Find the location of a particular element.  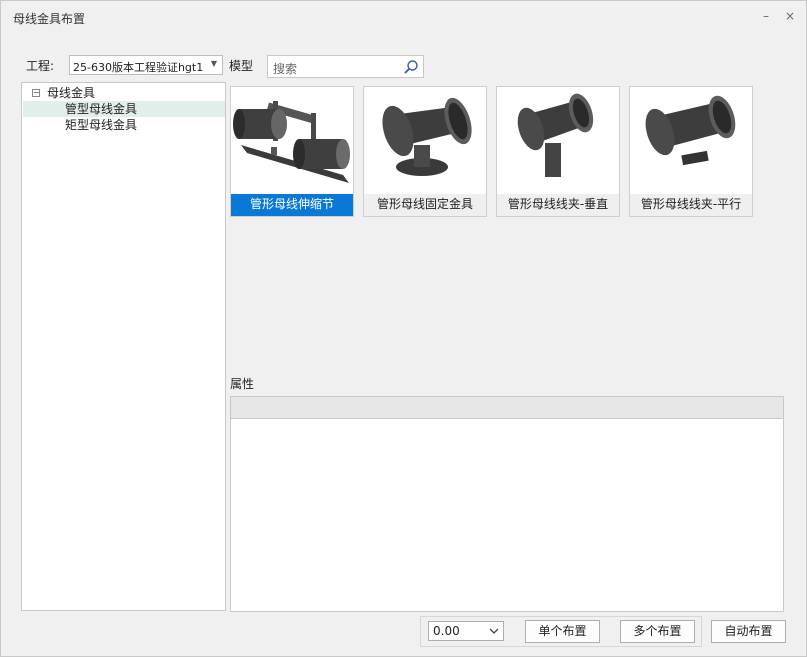

tree-item-label: 矩型母线金具 is located at coordinates (101, 125).